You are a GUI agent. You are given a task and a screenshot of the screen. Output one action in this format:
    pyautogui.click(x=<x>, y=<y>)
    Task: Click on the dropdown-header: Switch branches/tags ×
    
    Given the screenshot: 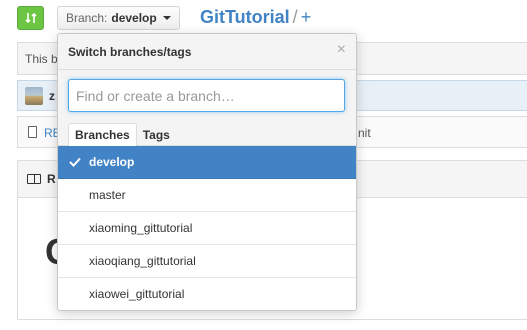 What is the action you would take?
    pyautogui.click(x=207, y=52)
    